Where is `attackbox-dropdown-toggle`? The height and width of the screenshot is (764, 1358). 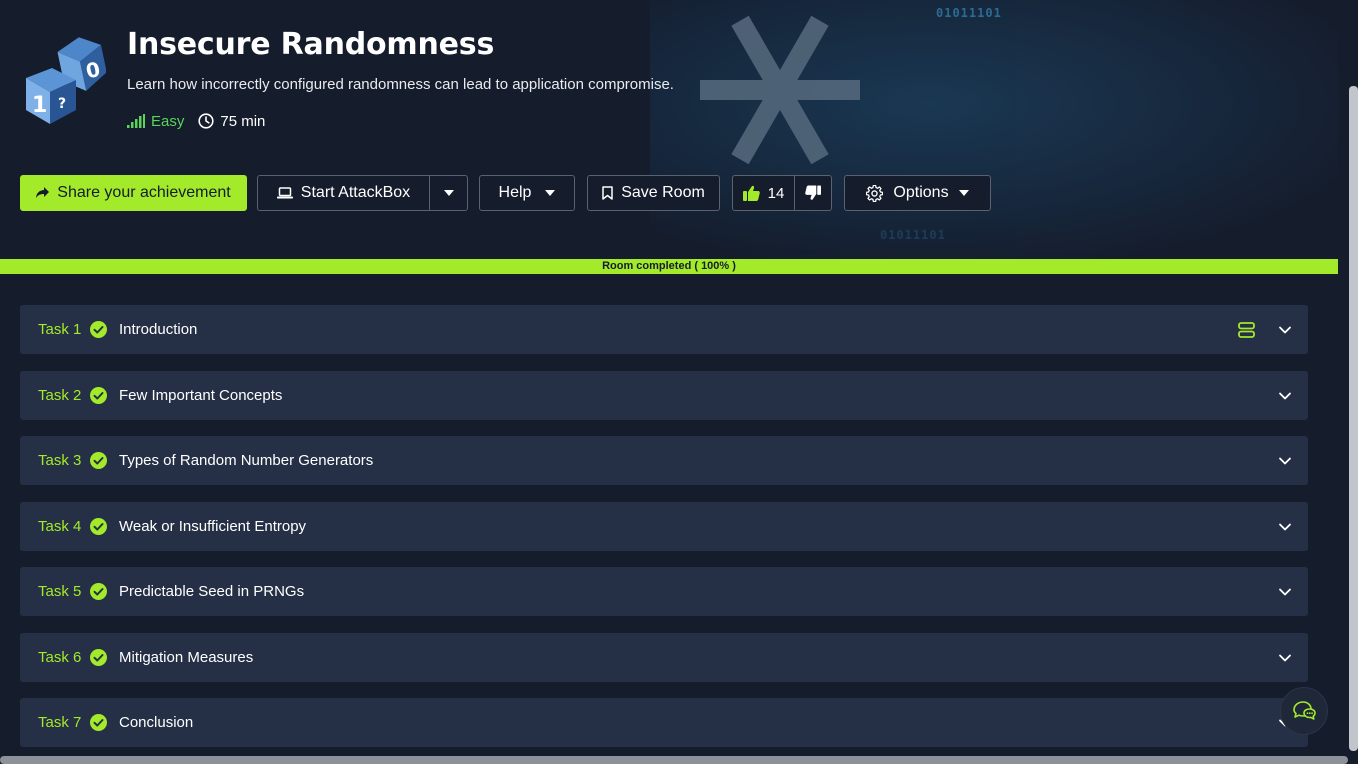
attackbox-dropdown-toggle is located at coordinates (448, 193).